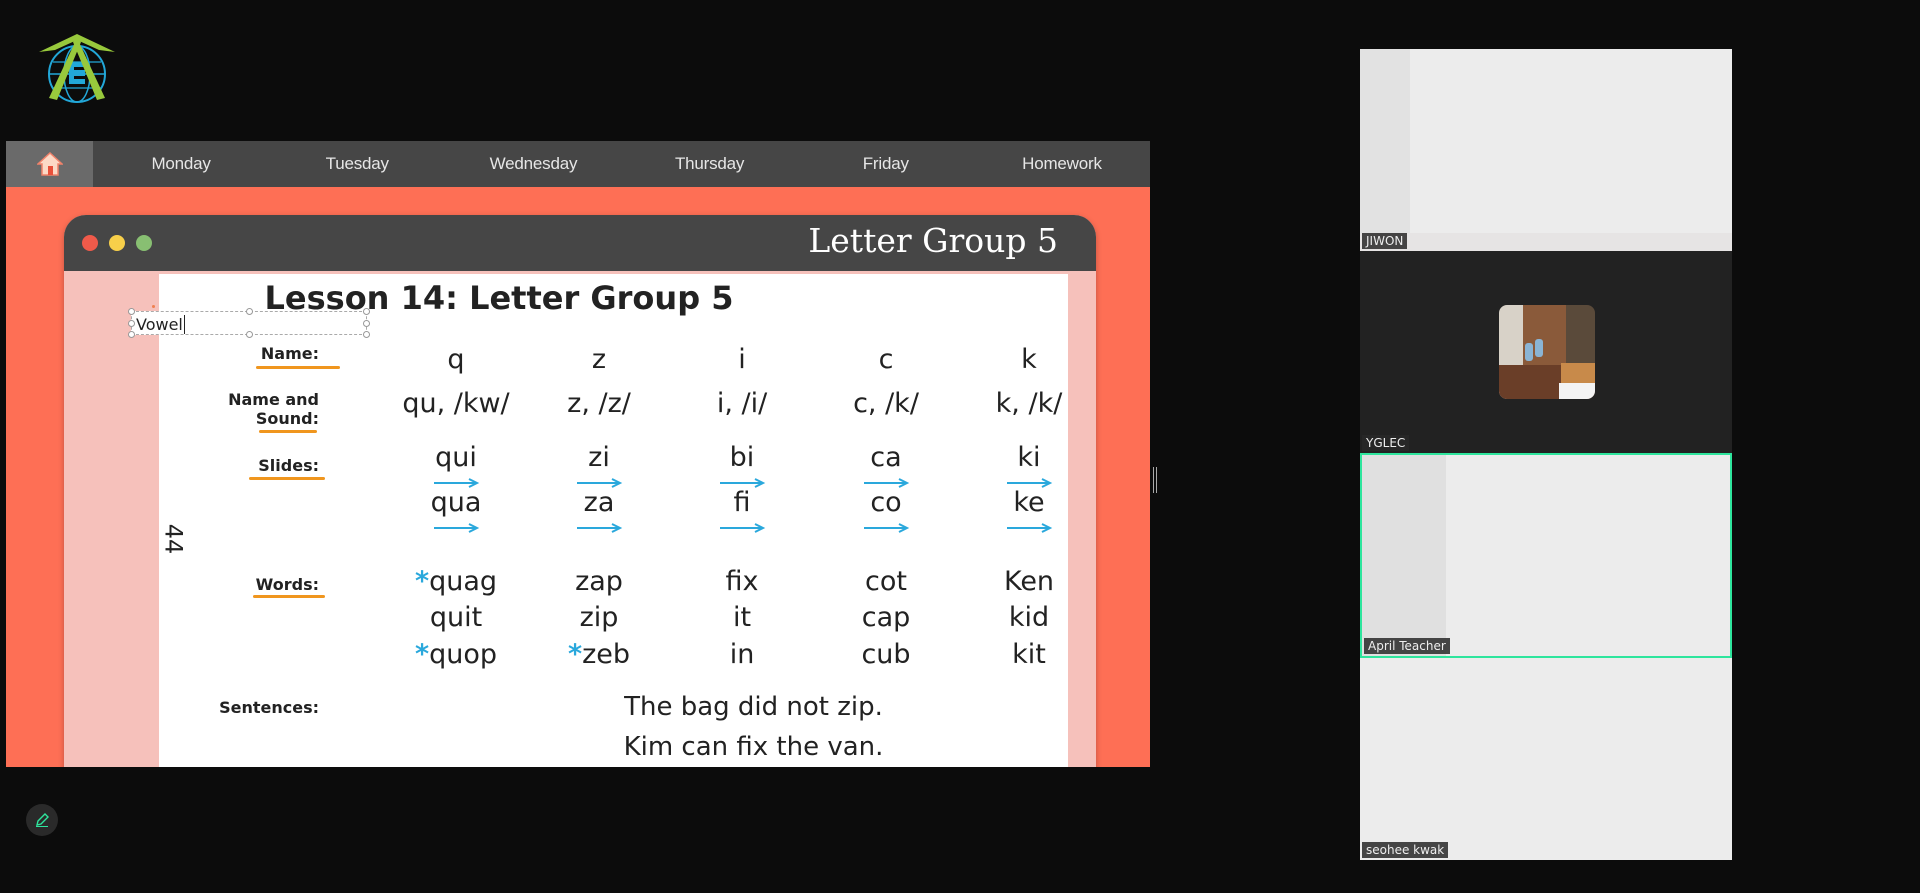  I want to click on word-cell: *quop, so click(456, 654).